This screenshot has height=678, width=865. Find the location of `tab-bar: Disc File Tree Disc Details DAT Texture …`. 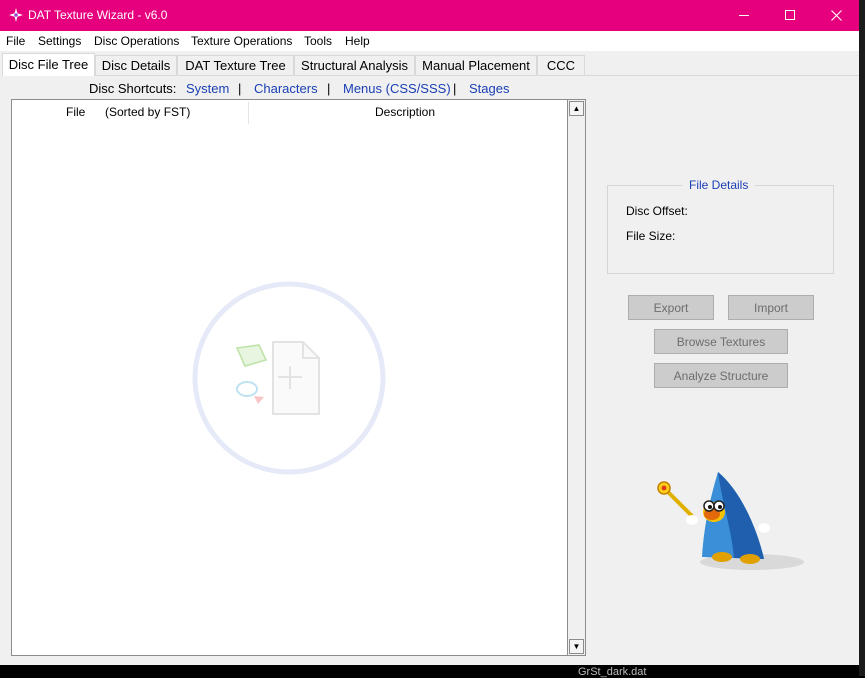

tab-bar: Disc File Tree Disc Details DAT Texture … is located at coordinates (429, 64).